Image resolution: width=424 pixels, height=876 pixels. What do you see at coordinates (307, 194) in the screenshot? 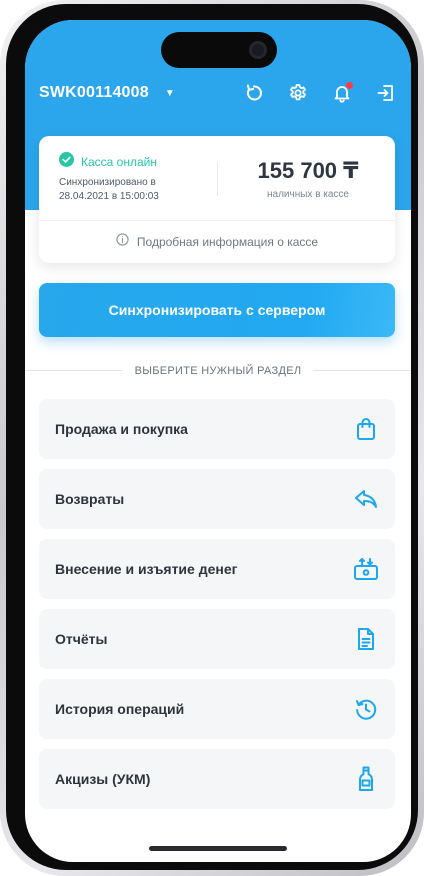
I see `cash-label: наличных в кассе` at bounding box center [307, 194].